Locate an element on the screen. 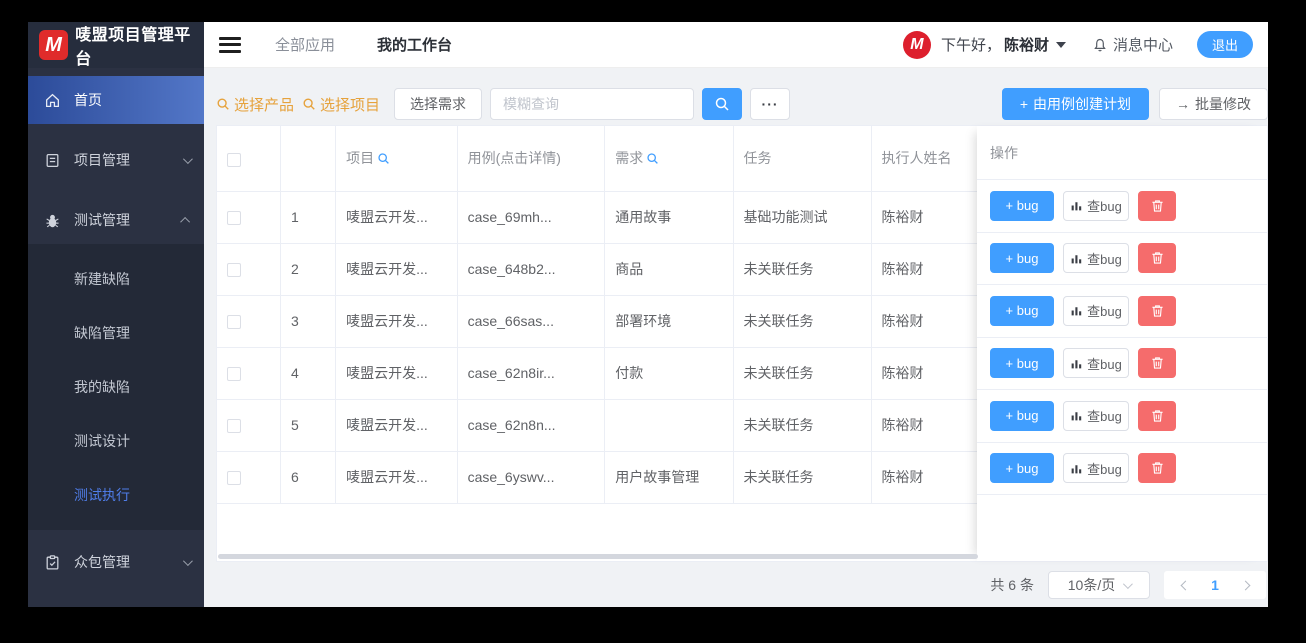  col-usecase: 用例(点击详情) is located at coordinates (531, 159).